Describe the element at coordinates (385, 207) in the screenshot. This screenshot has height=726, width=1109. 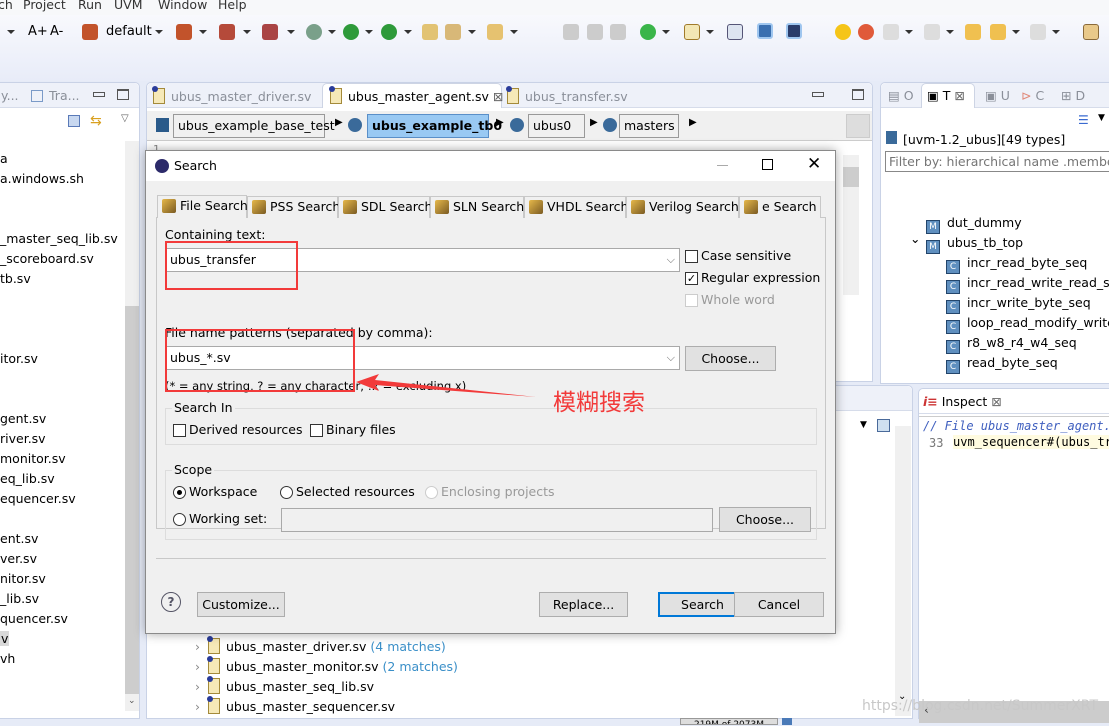
I see `dialog-tab: SDL Search` at that location.